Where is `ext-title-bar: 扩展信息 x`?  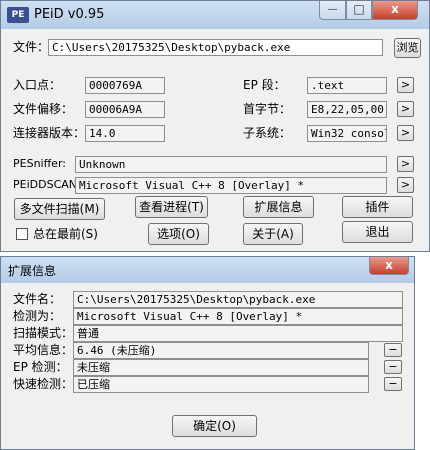 ext-title-bar: 扩展信息 x is located at coordinates (207, 270).